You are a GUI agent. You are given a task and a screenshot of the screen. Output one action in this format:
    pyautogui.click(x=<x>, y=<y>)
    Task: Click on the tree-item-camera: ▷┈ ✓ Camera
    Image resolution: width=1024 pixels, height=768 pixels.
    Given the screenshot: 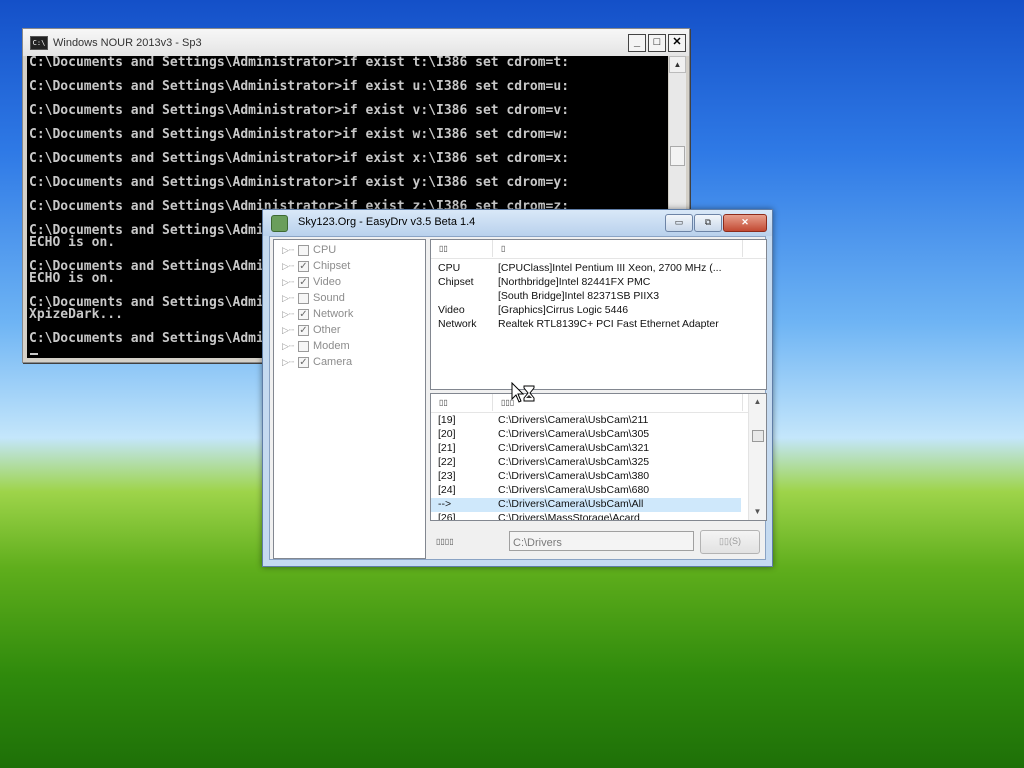 What is the action you would take?
    pyautogui.click(x=317, y=362)
    